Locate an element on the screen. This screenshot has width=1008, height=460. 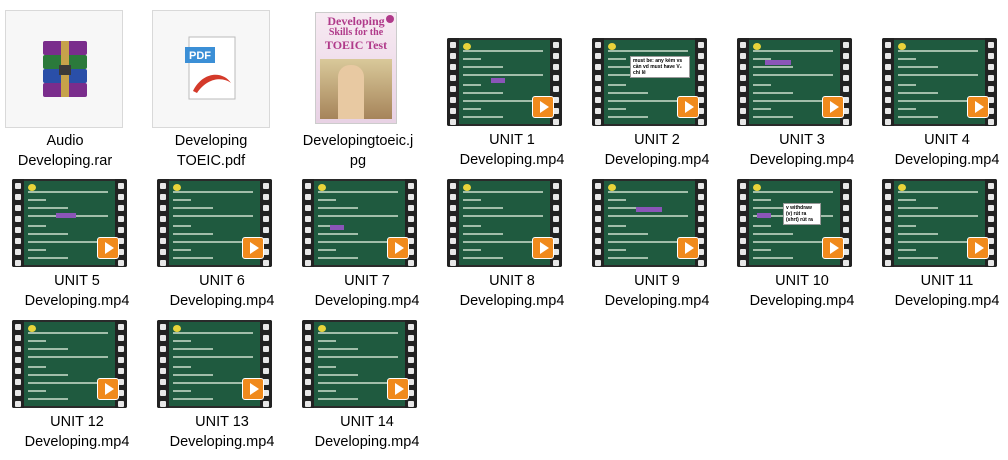
rar-tile is located at coordinates (64, 69).